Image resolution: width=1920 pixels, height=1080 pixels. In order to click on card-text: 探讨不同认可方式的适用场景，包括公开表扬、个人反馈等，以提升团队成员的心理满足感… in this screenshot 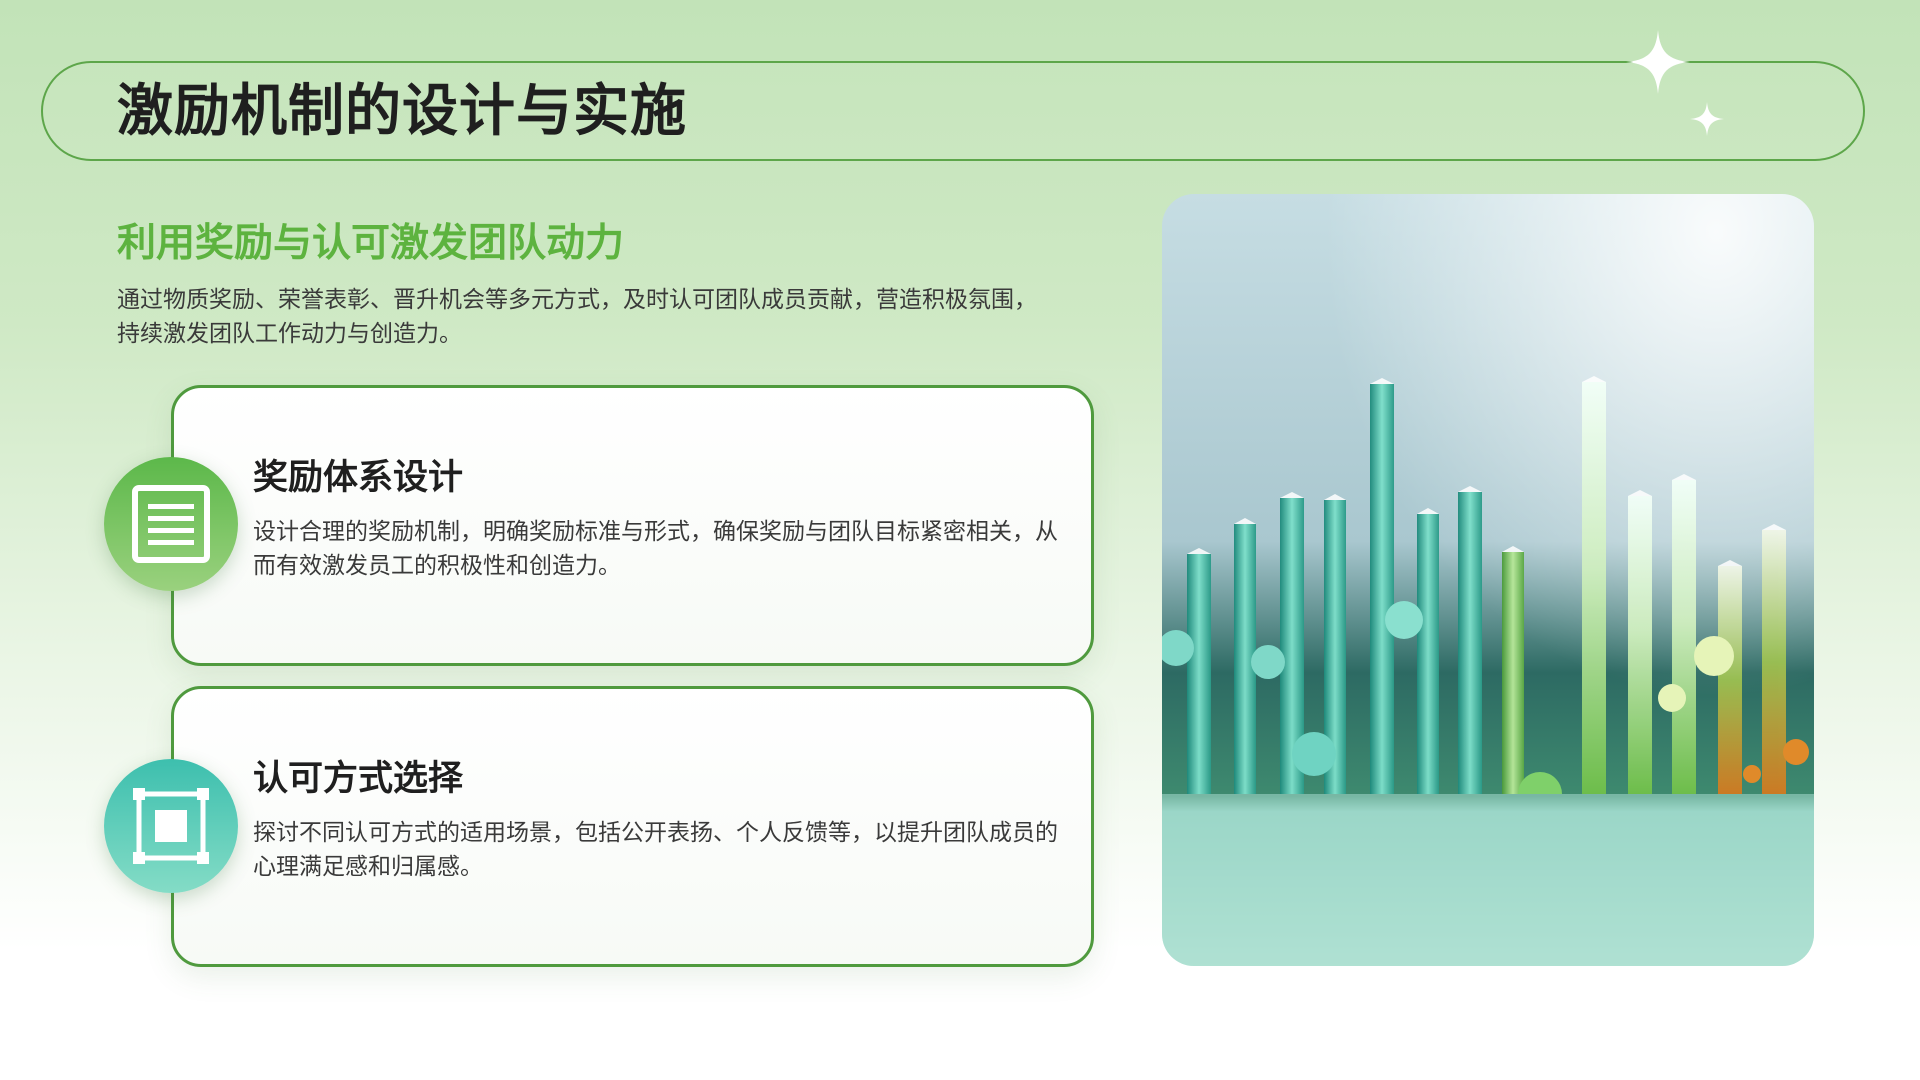, I will do `click(655, 850)`.